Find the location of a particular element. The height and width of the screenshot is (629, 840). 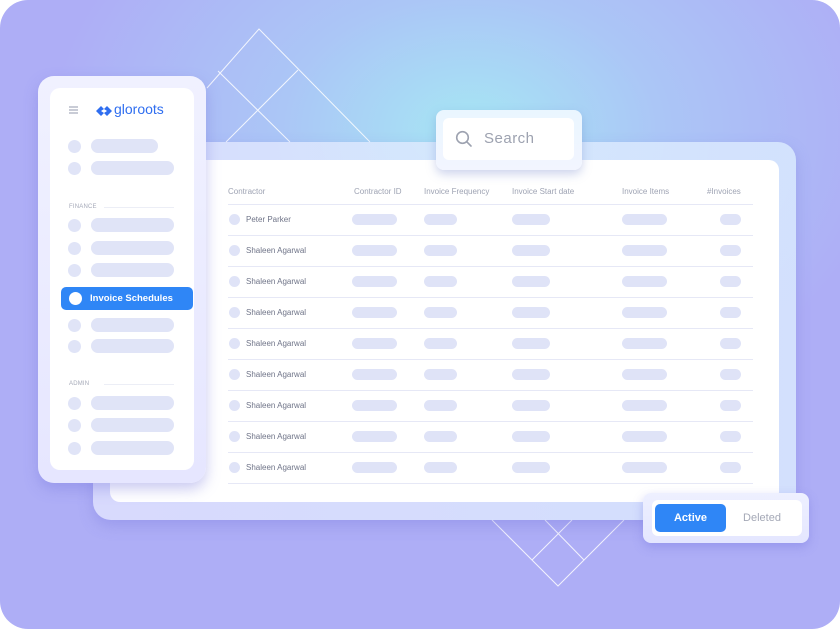

search-placeholder: Search is located at coordinates (509, 138).